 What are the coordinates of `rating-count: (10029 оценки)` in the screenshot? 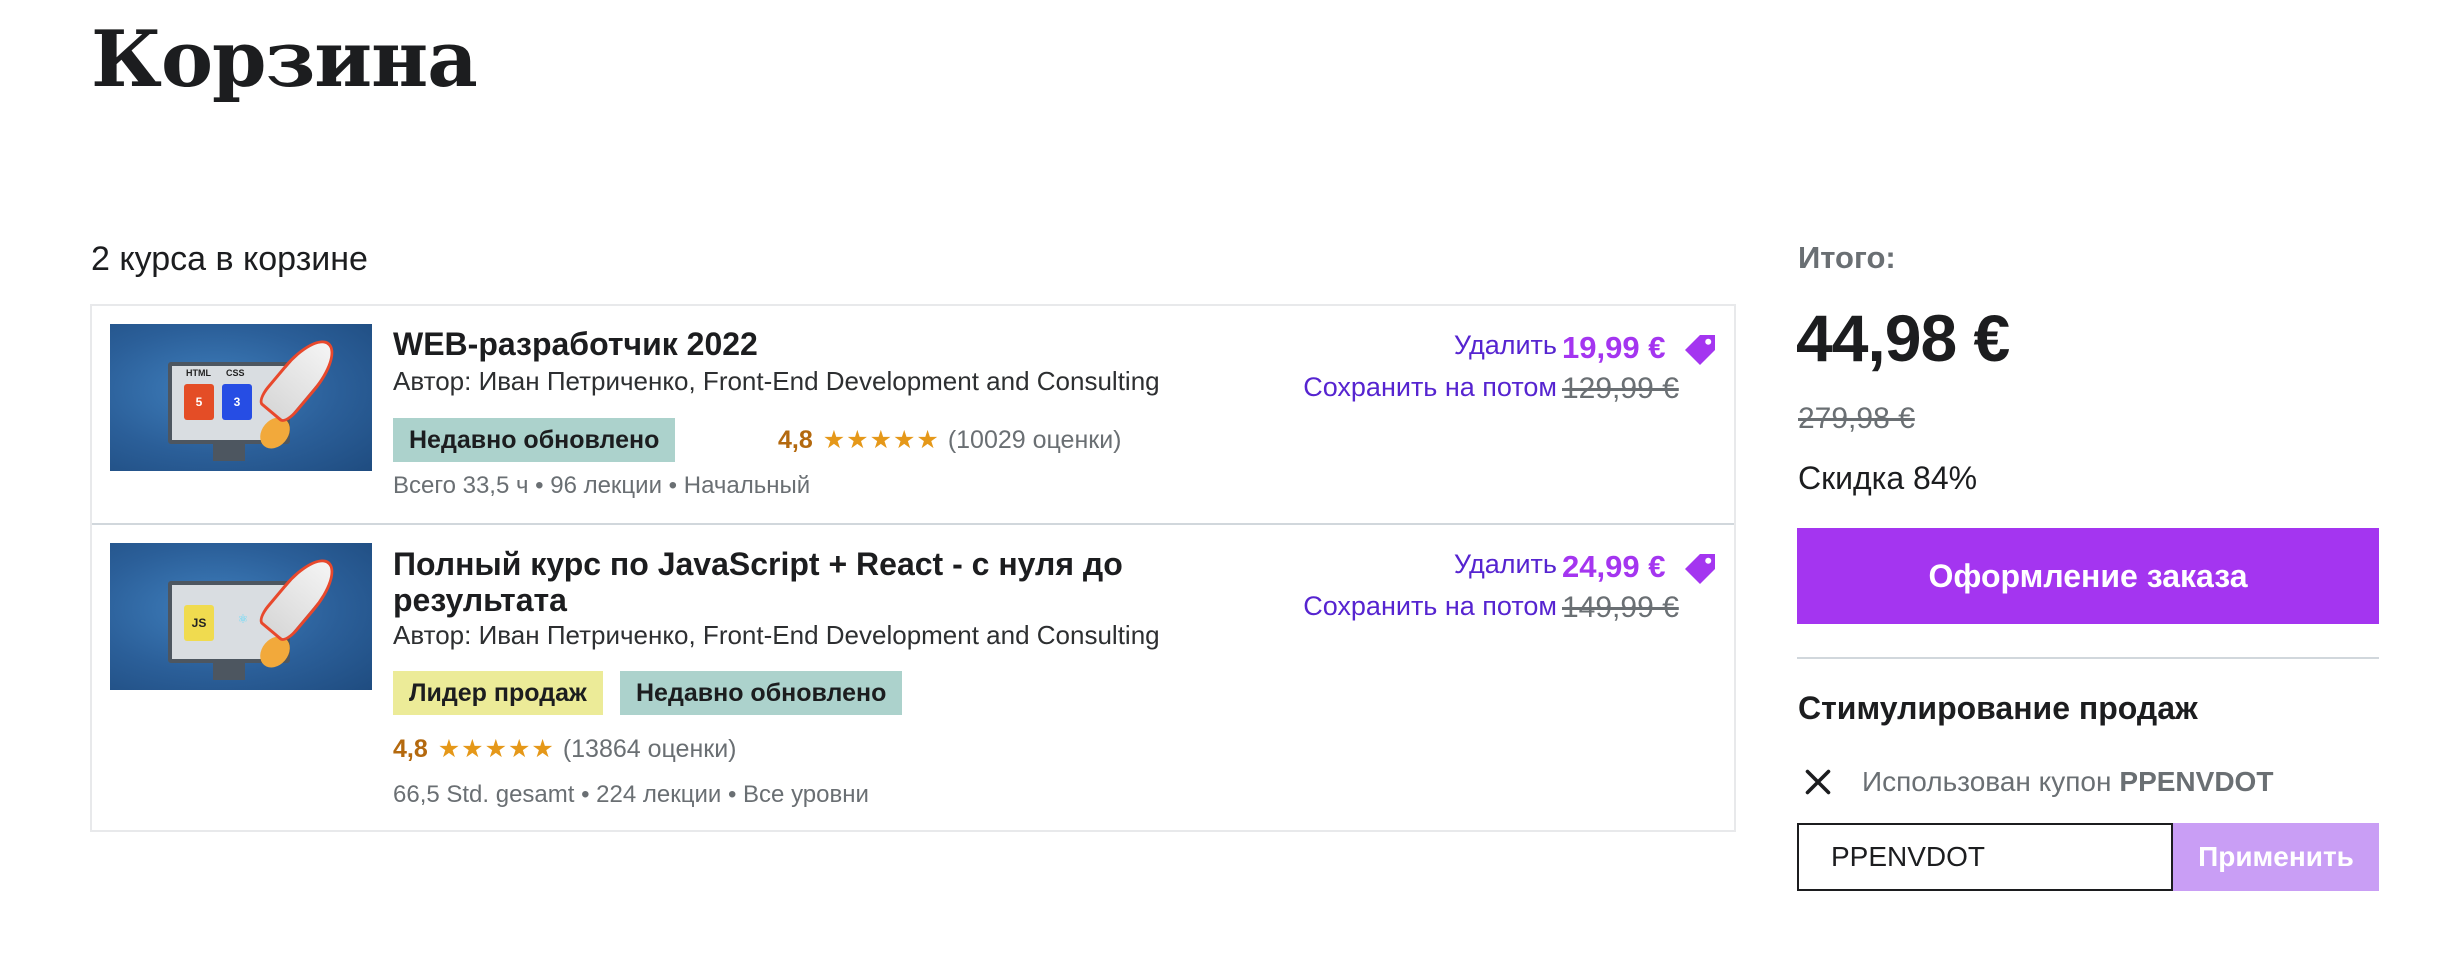 It's located at (1034, 439).